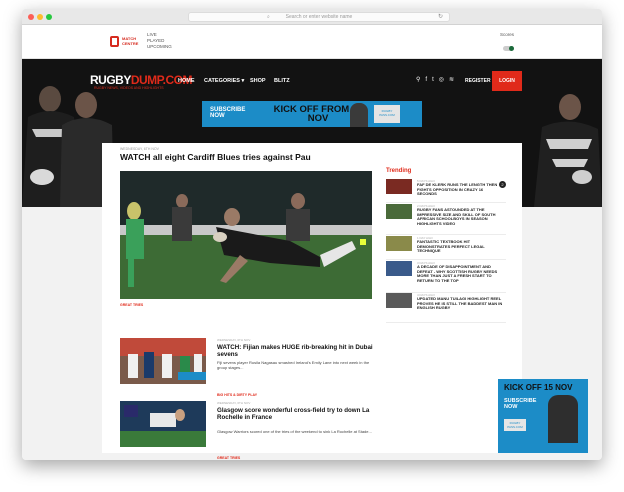 The image size is (624, 492). I want to click on scores-toggle, so click(508, 48).